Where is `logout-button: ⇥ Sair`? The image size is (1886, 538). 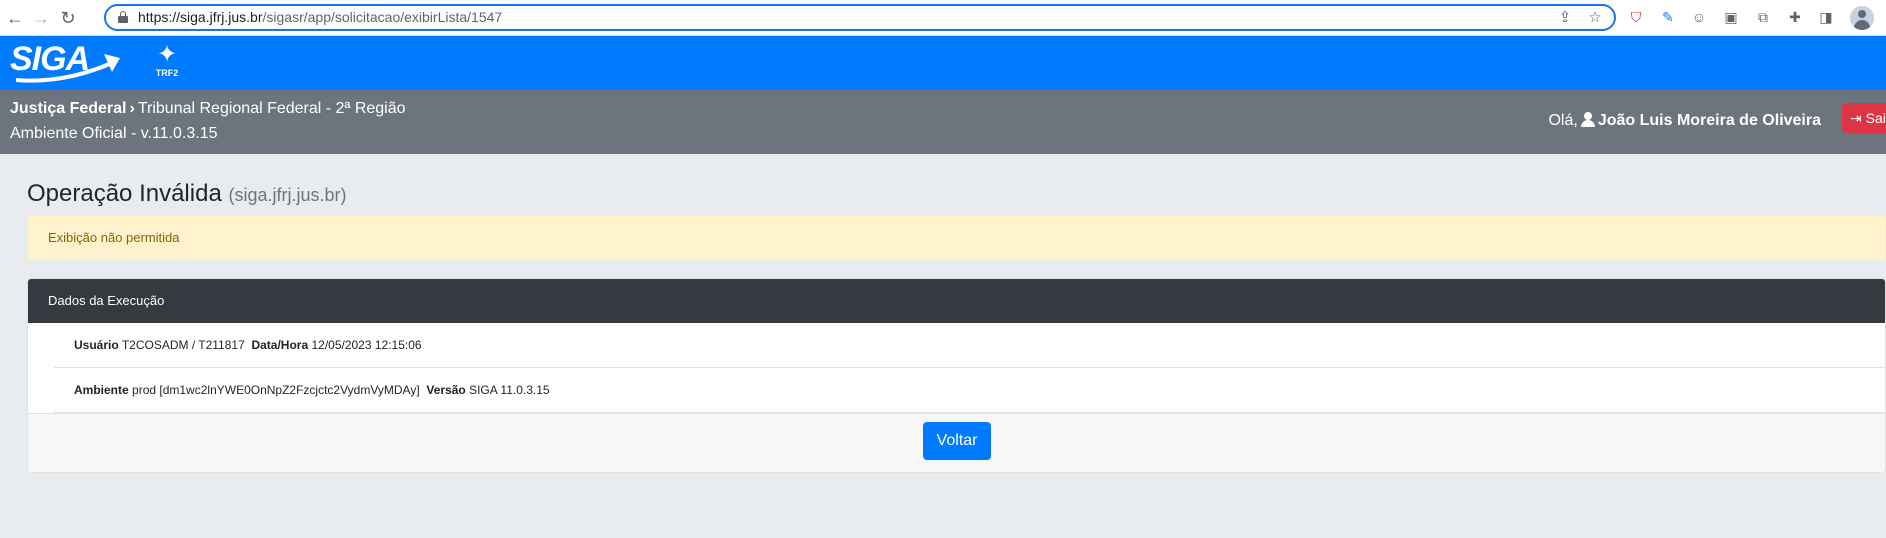 logout-button: ⇥ Sair is located at coordinates (1864, 118).